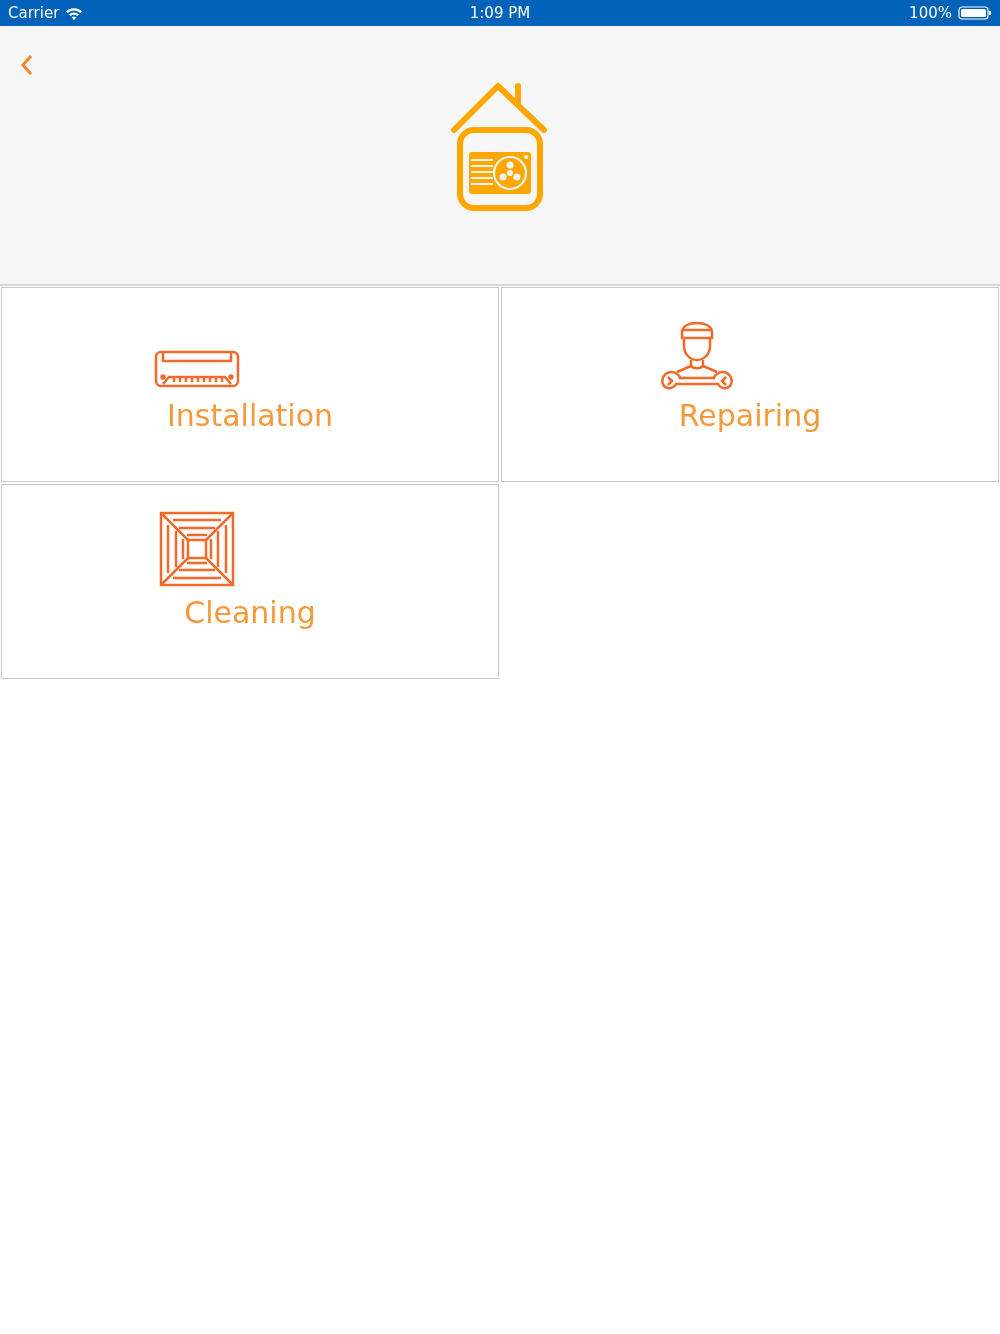  I want to click on air-conditioner-icon, so click(197, 370).